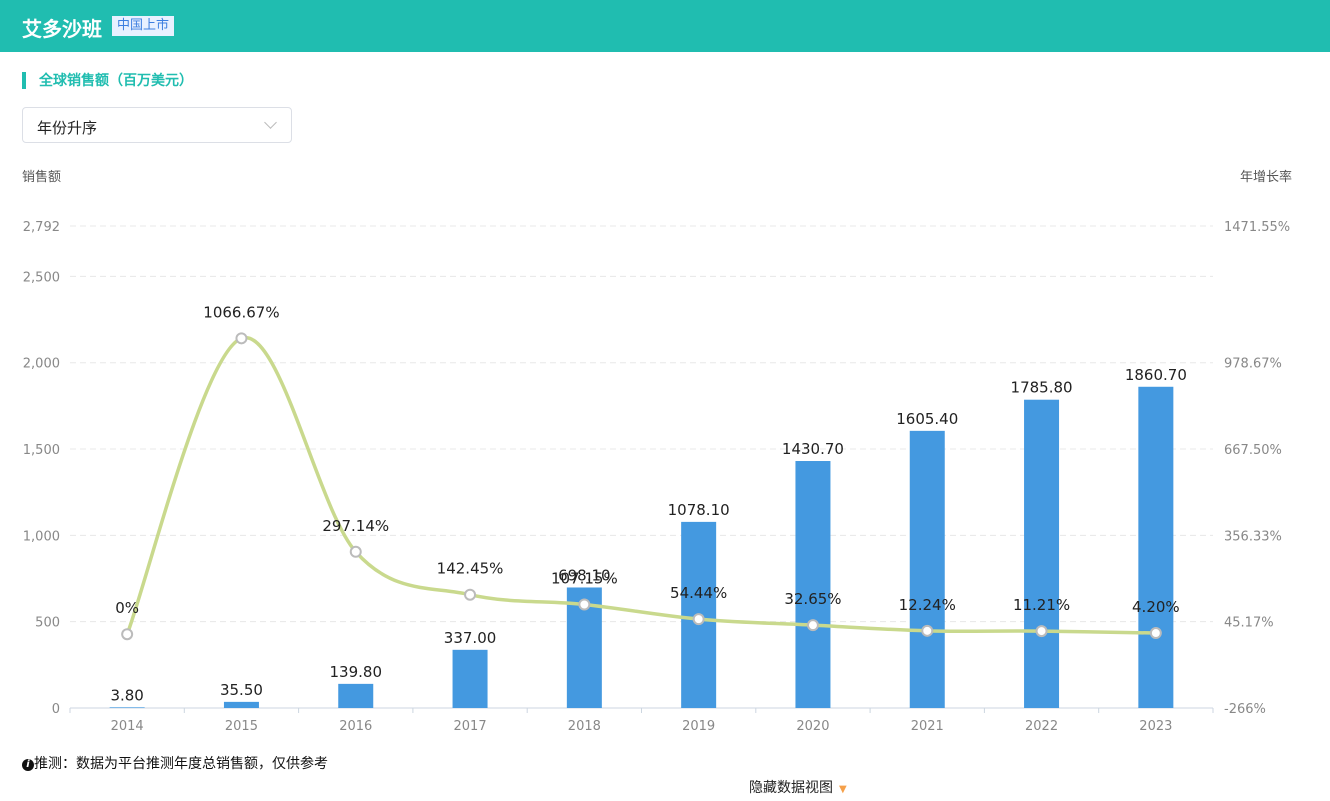  Describe the element at coordinates (41, 277) in the screenshot. I see `left-tick-label: 2,500` at that location.